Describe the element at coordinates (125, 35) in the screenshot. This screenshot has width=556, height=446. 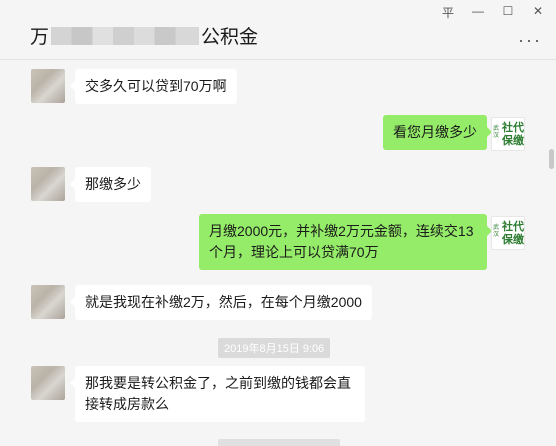
I see `redacted-name` at that location.